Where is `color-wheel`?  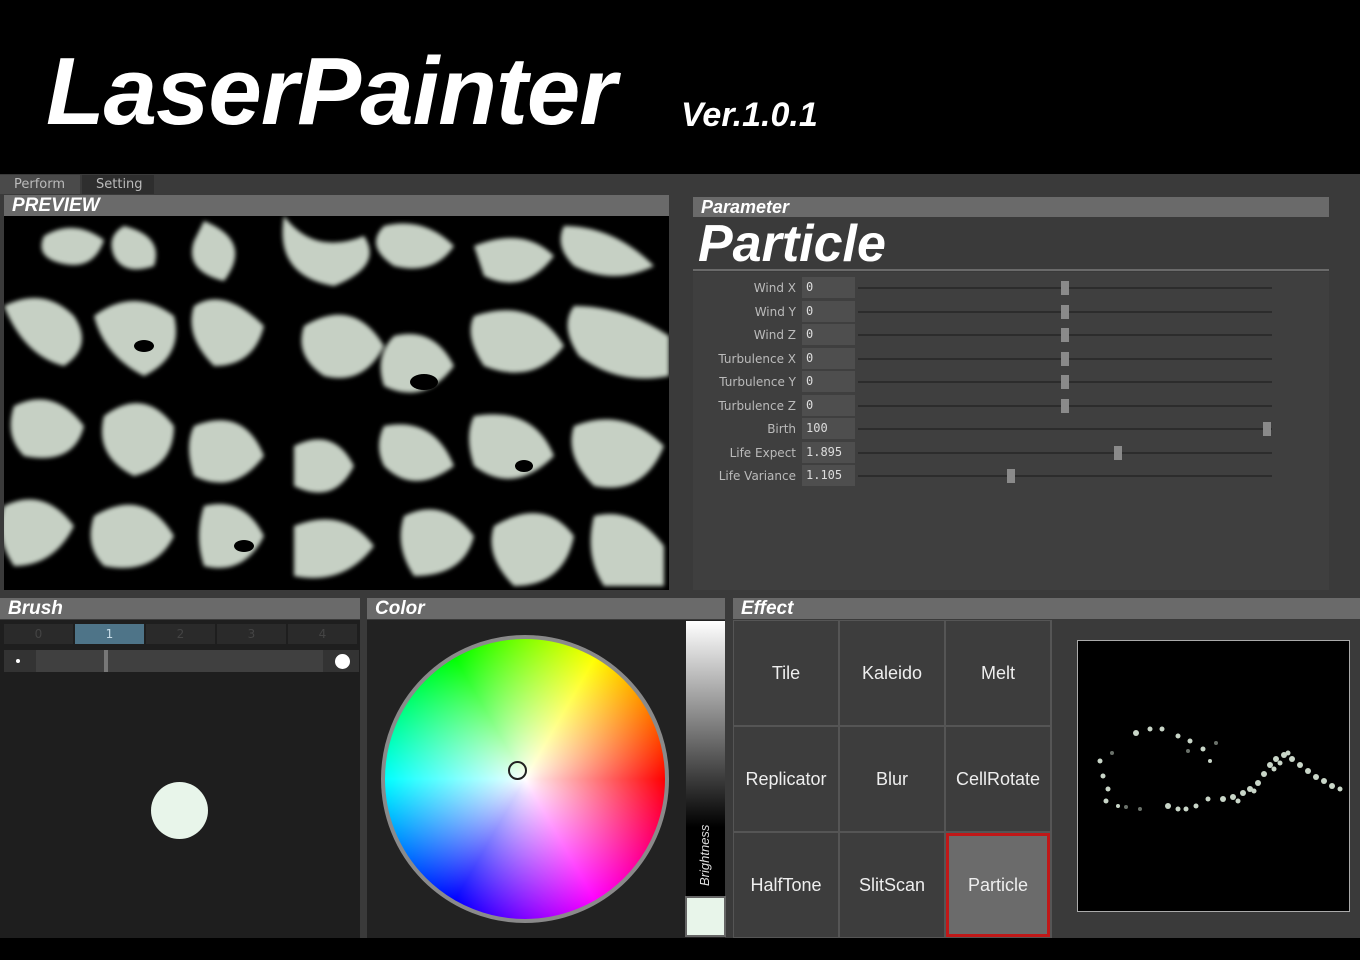
color-wheel is located at coordinates (525, 779).